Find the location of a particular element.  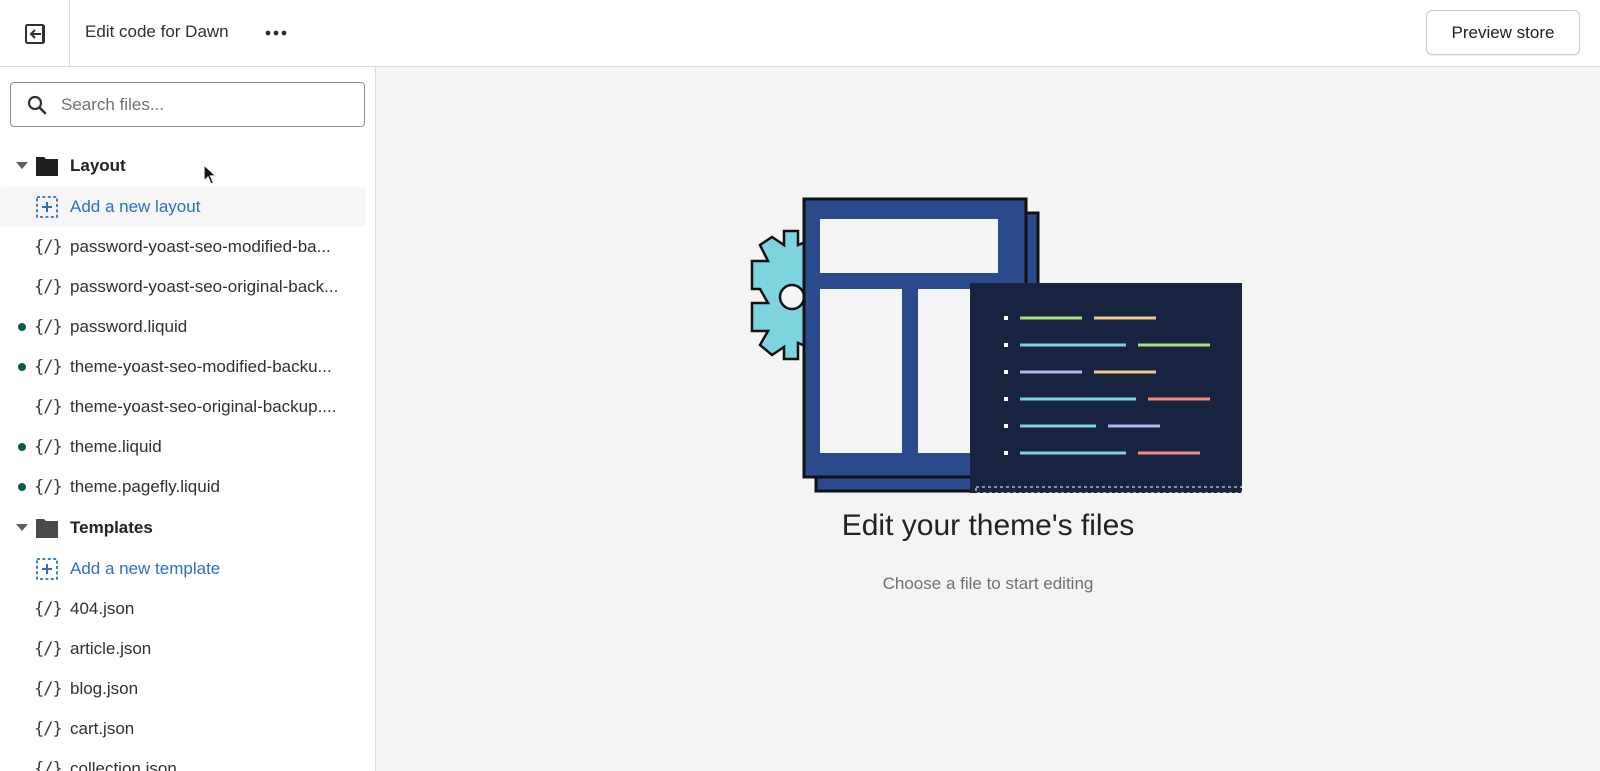

add-new-template: Add a new template is located at coordinates (187, 569).